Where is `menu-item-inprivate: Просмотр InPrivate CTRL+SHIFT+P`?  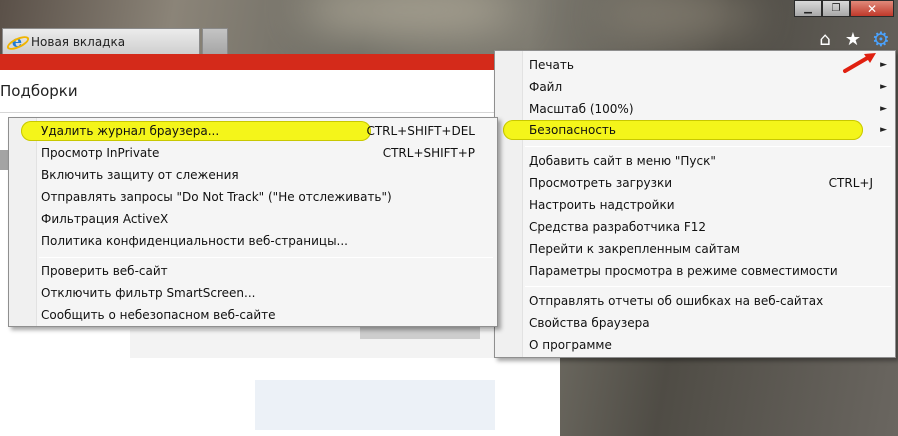 menu-item-inprivate: Просмотр InPrivate CTRL+SHIFT+P is located at coordinates (253, 153).